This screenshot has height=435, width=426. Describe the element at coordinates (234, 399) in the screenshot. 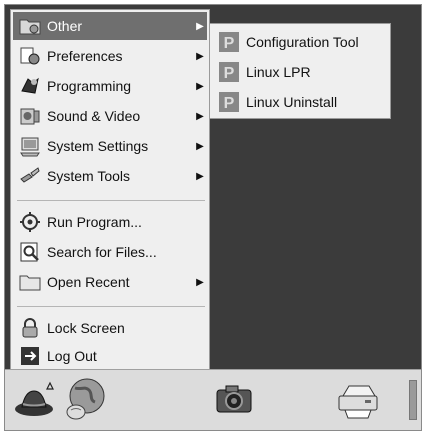

I see `camera-icon` at that location.